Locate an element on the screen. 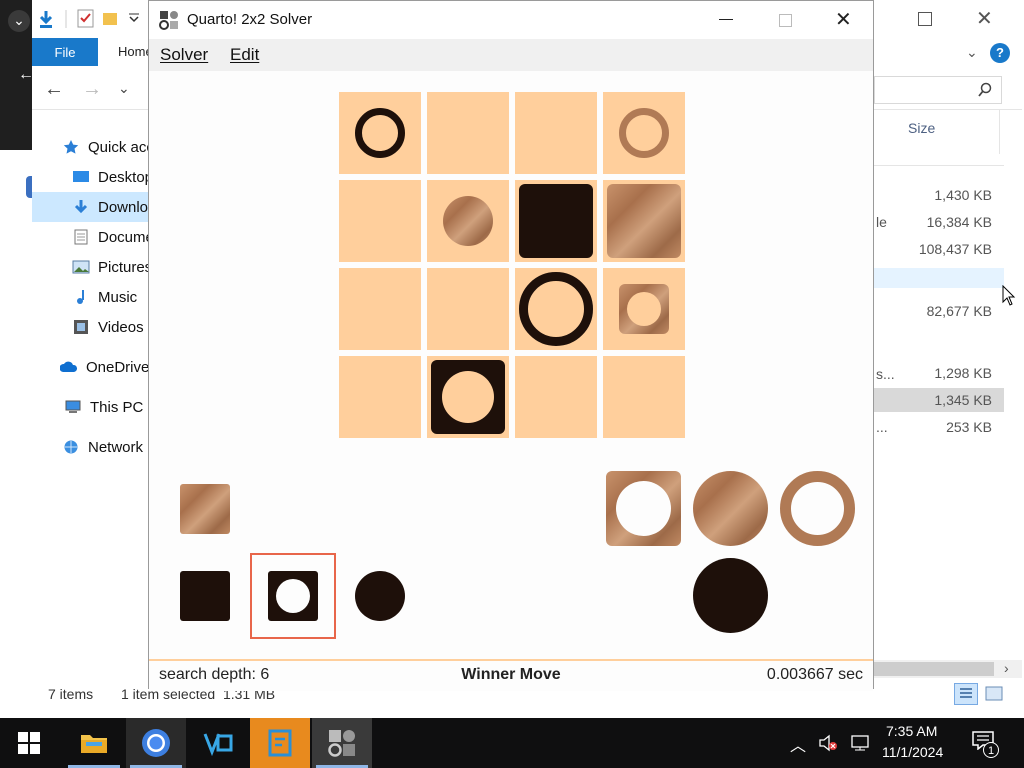 This screenshot has height=768, width=1024. dark-round-hollow-tall-piece is located at coordinates (556, 309).